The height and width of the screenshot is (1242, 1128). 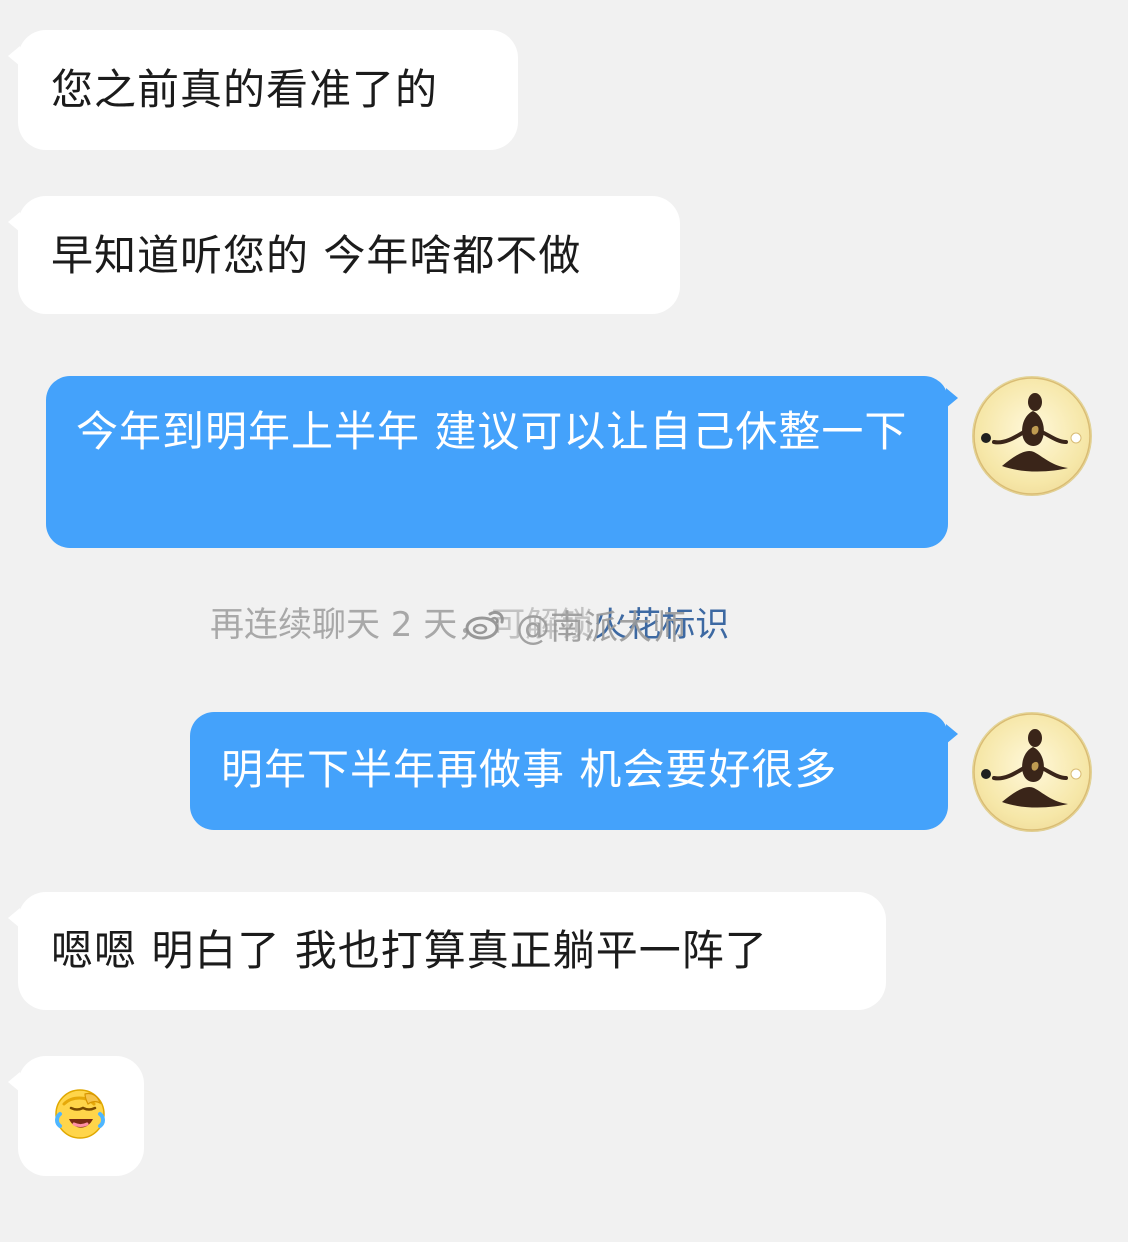 What do you see at coordinates (316, 255) in the screenshot?
I see `message-text: 早知道听您的 今年啥都不做` at bounding box center [316, 255].